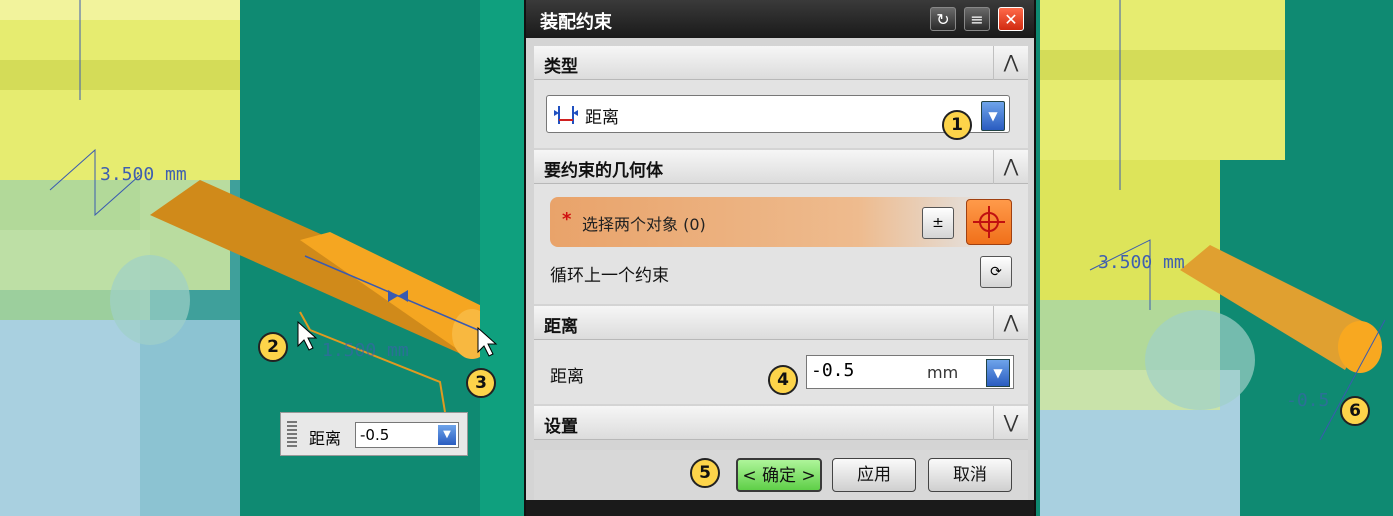 The image size is (1393, 516). I want to click on distance-unit: mm, so click(943, 372).